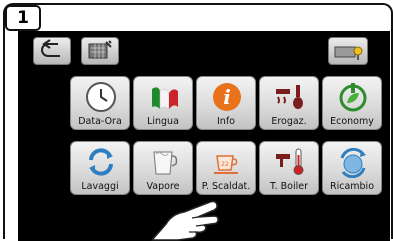 The height and width of the screenshot is (241, 393). Describe the element at coordinates (352, 121) in the screenshot. I see `tile-label: Economy` at that location.